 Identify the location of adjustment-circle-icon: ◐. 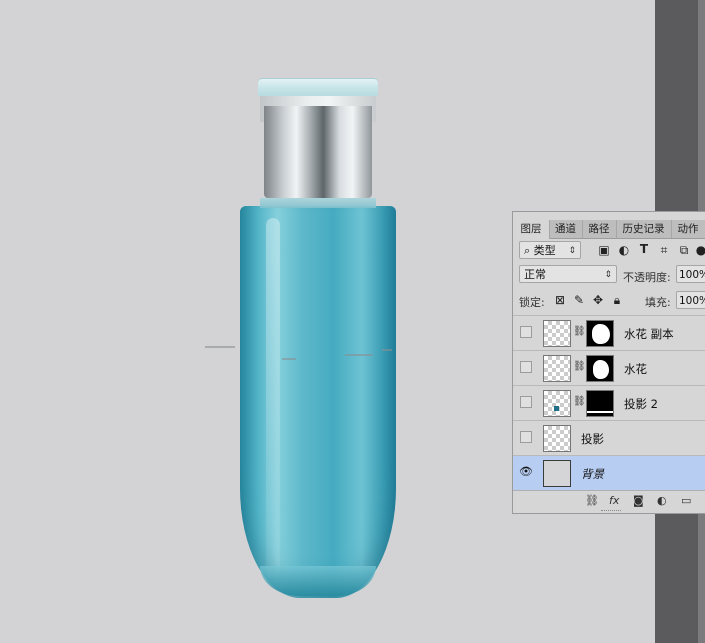
(624, 250).